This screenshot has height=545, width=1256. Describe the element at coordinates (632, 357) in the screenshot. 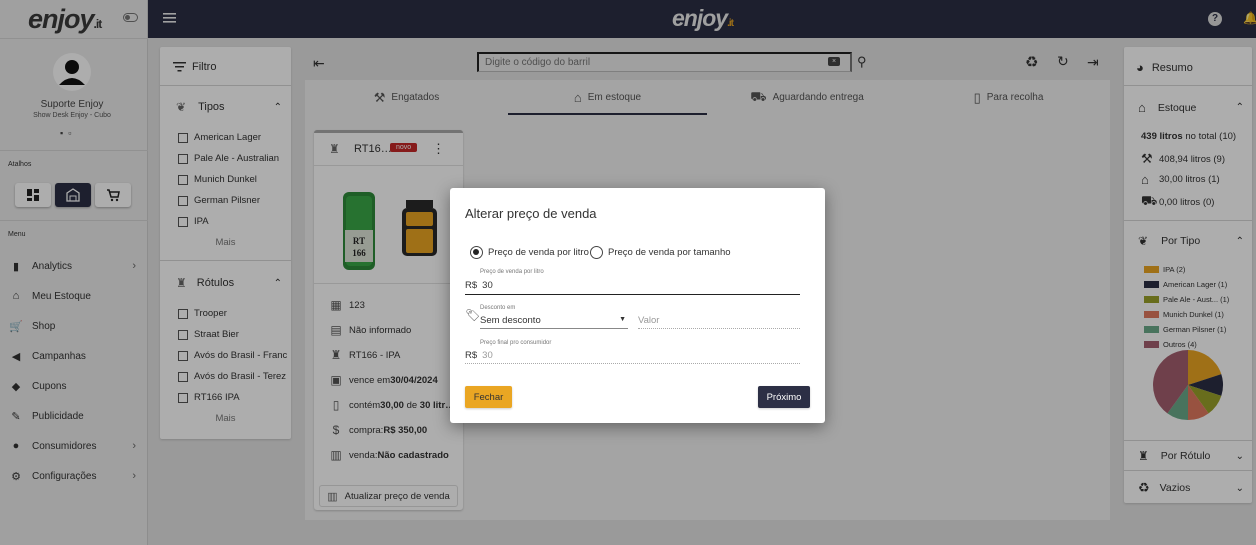

I see `final-price-field: R$ 30` at that location.